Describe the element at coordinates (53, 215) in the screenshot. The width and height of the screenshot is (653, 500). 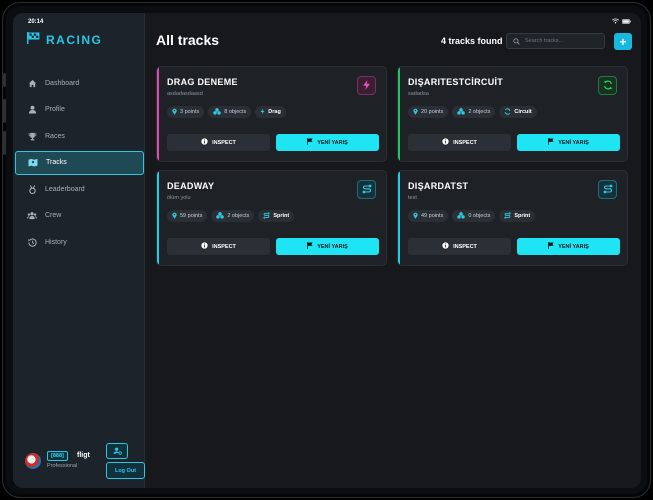
I see `sidebar-item-label: Crew` at that location.